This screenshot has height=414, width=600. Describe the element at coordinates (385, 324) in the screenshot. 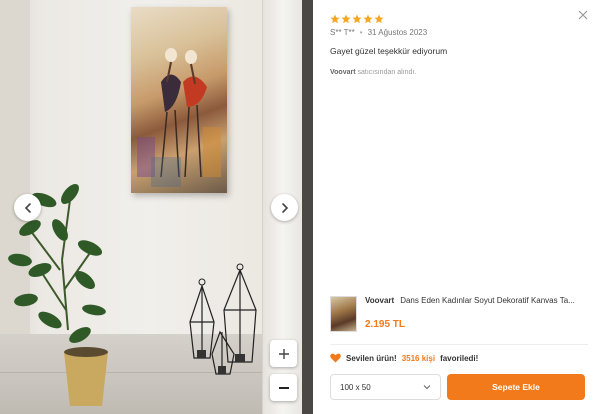

I see `product-price: 2.195 TL` at that location.